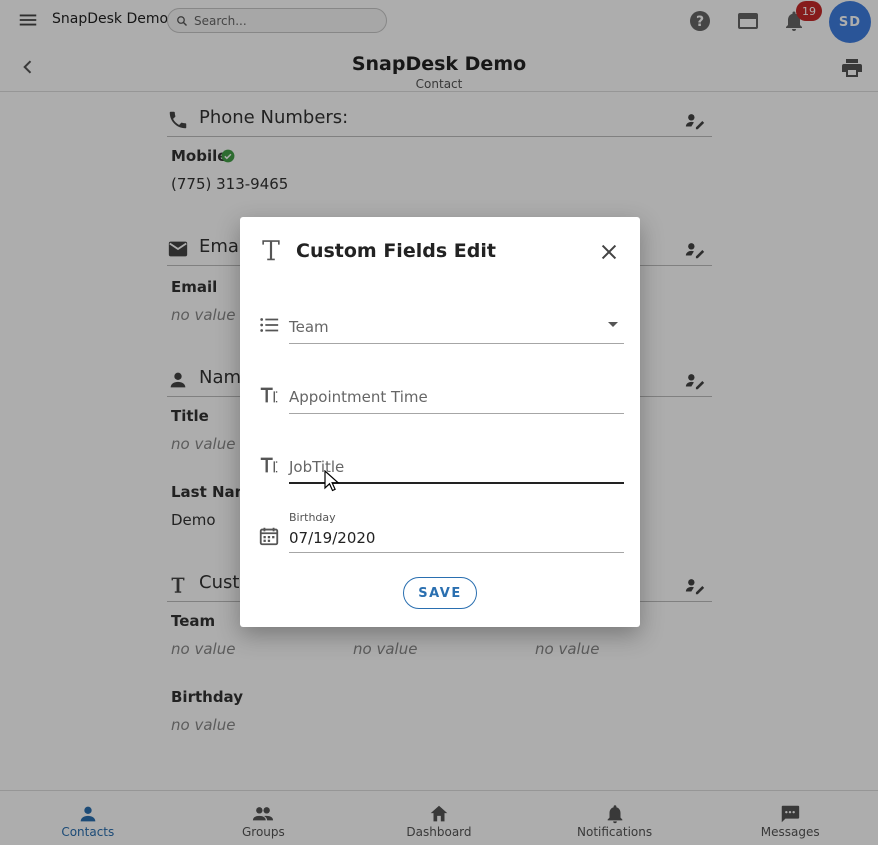  I want to click on dropdown-caret-icon, so click(613, 324).